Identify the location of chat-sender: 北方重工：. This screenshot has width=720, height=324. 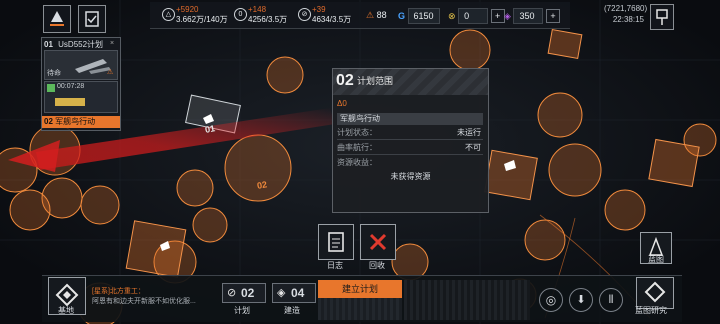
(127, 291).